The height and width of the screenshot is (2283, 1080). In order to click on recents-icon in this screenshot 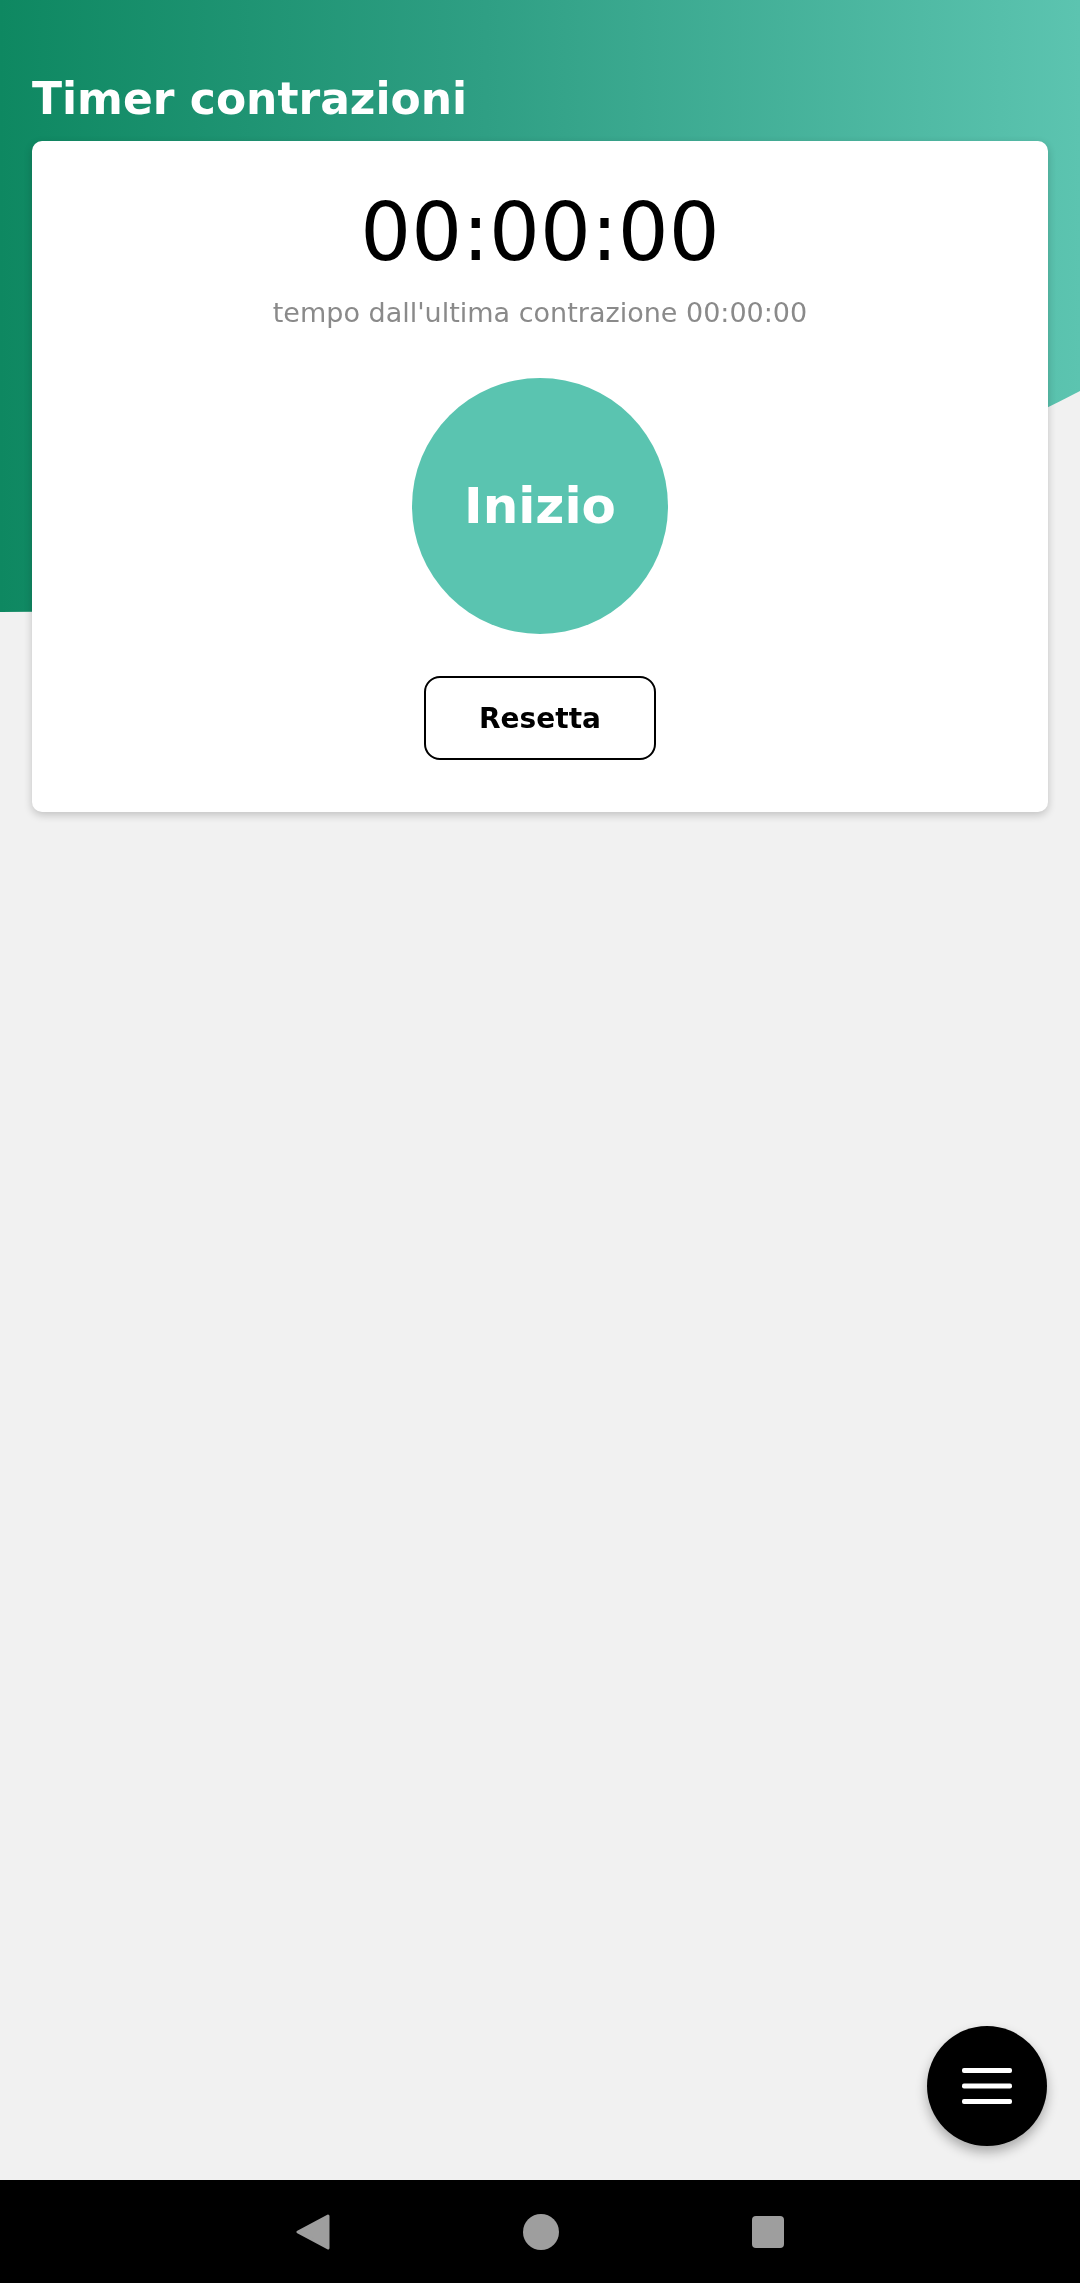, I will do `click(767, 2231)`.